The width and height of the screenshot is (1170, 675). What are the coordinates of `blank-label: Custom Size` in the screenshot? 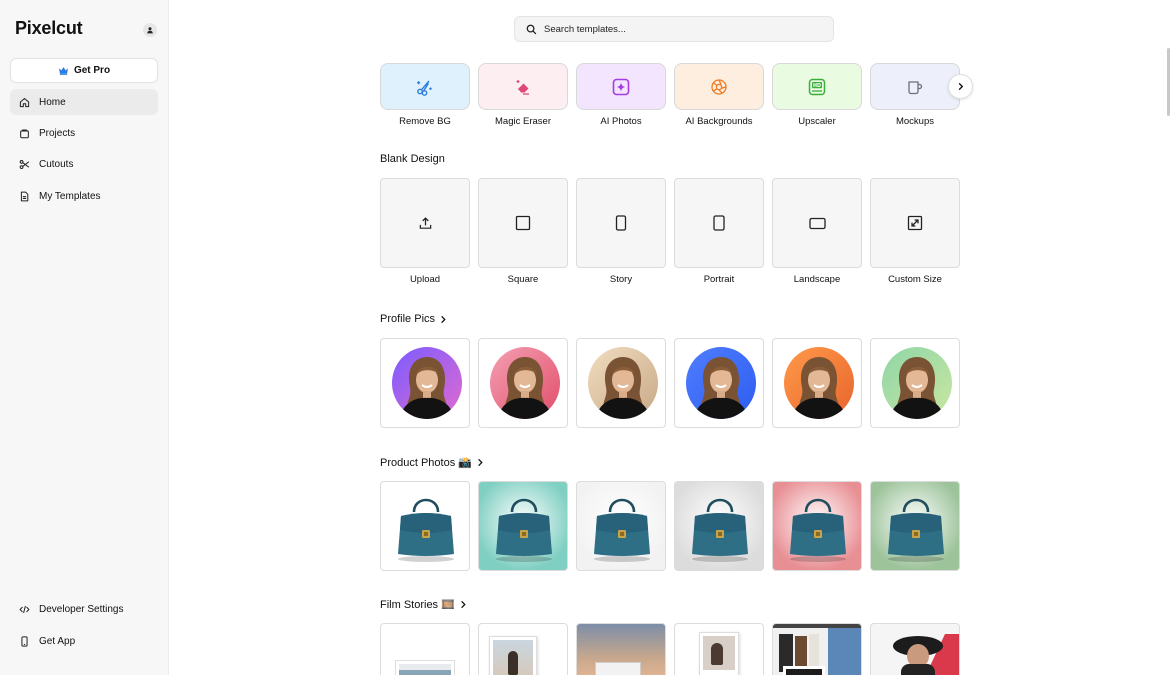 It's located at (915, 279).